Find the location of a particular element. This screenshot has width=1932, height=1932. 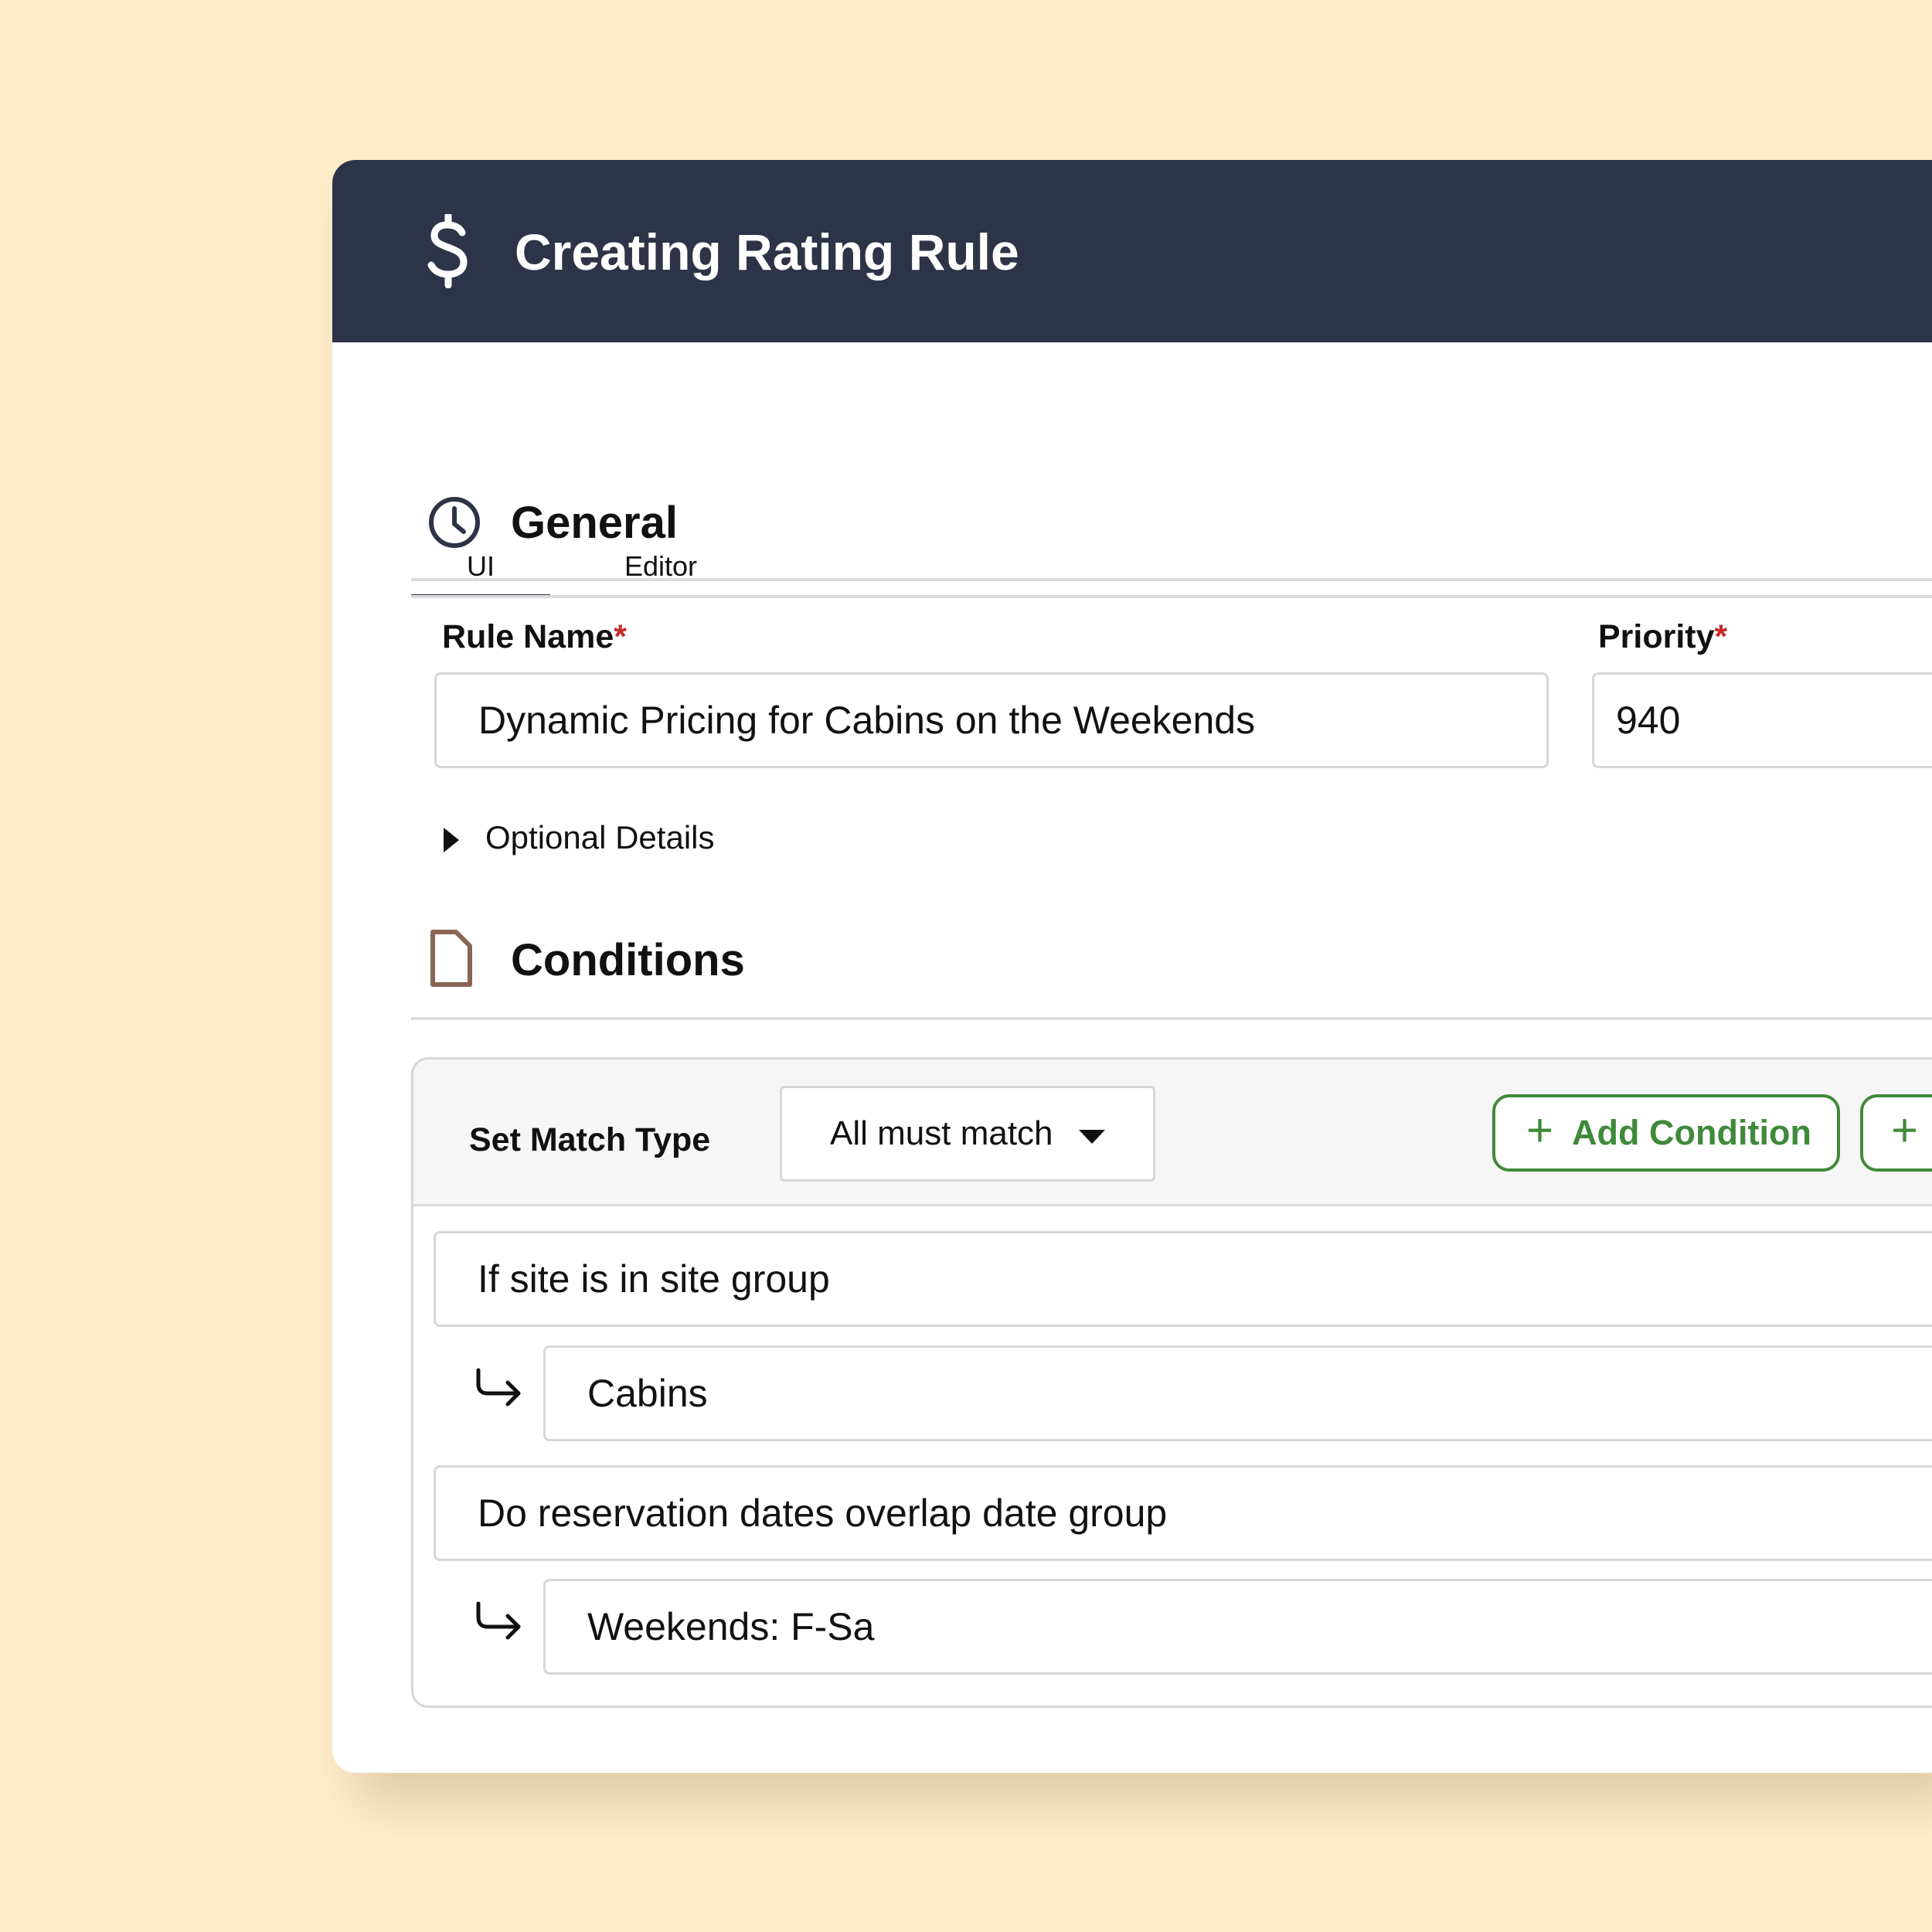

conditions-section-header: Conditions is located at coordinates (1171, 969).